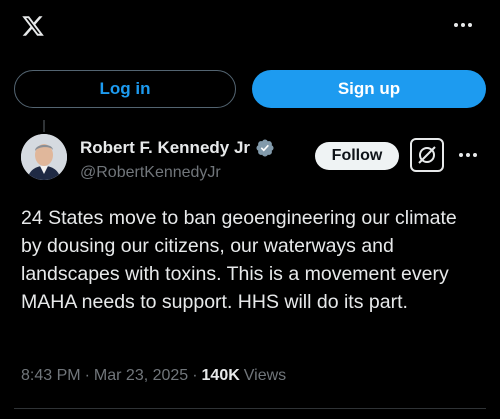 The width and height of the screenshot is (500, 419). Describe the element at coordinates (250, 408) in the screenshot. I see `divider` at that location.